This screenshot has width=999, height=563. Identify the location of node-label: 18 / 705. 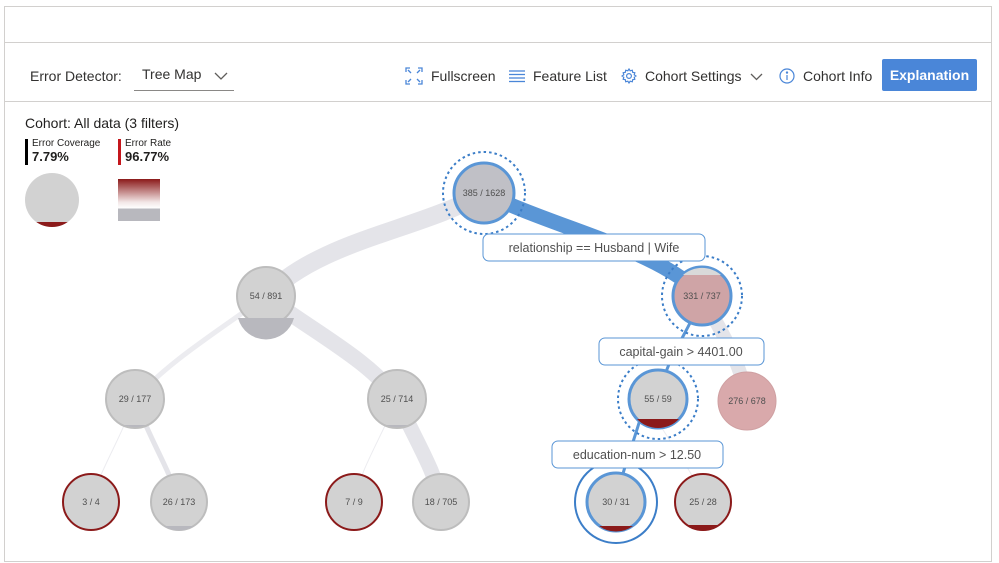
(441, 502).